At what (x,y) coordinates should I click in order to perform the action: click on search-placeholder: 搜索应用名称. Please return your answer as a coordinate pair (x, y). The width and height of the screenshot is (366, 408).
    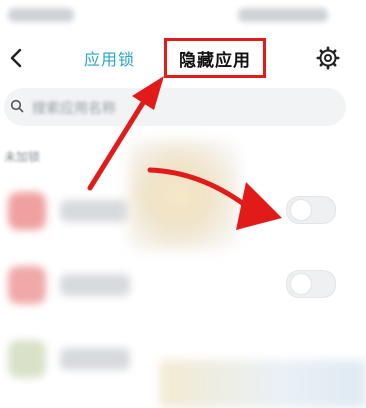
    Looking at the image, I should click on (74, 109).